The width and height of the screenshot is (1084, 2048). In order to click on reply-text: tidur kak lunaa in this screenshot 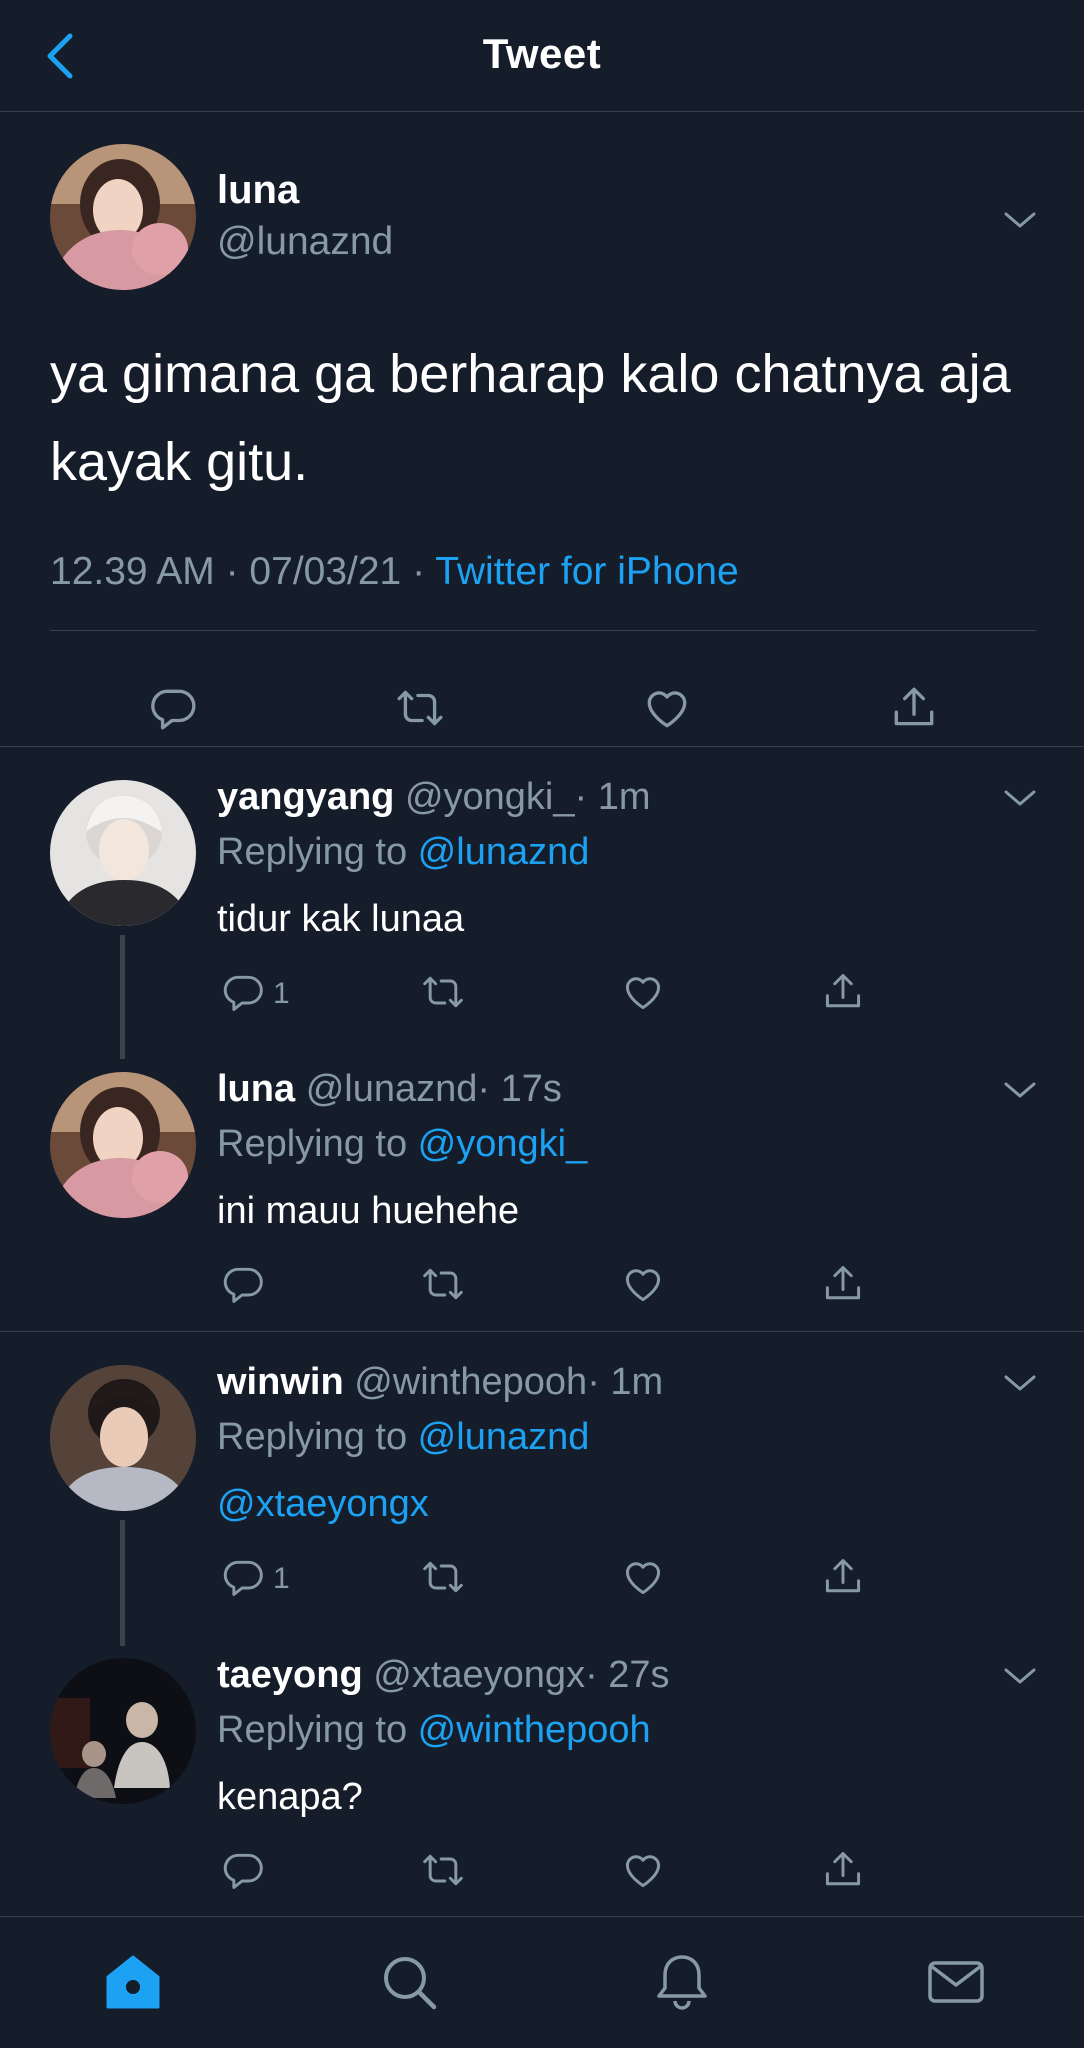, I will do `click(341, 919)`.